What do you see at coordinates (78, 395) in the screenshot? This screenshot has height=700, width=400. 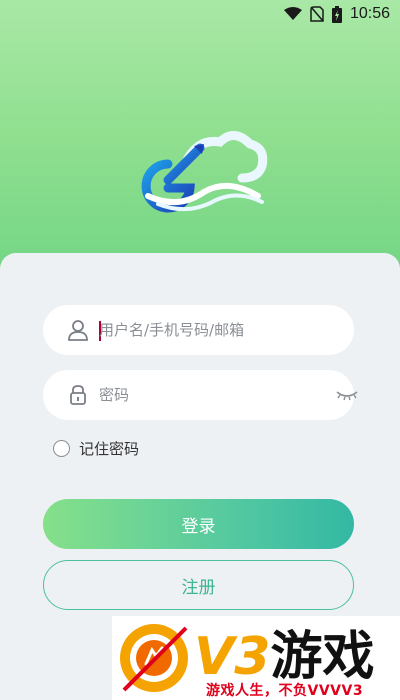 I see `lock-icon` at bounding box center [78, 395].